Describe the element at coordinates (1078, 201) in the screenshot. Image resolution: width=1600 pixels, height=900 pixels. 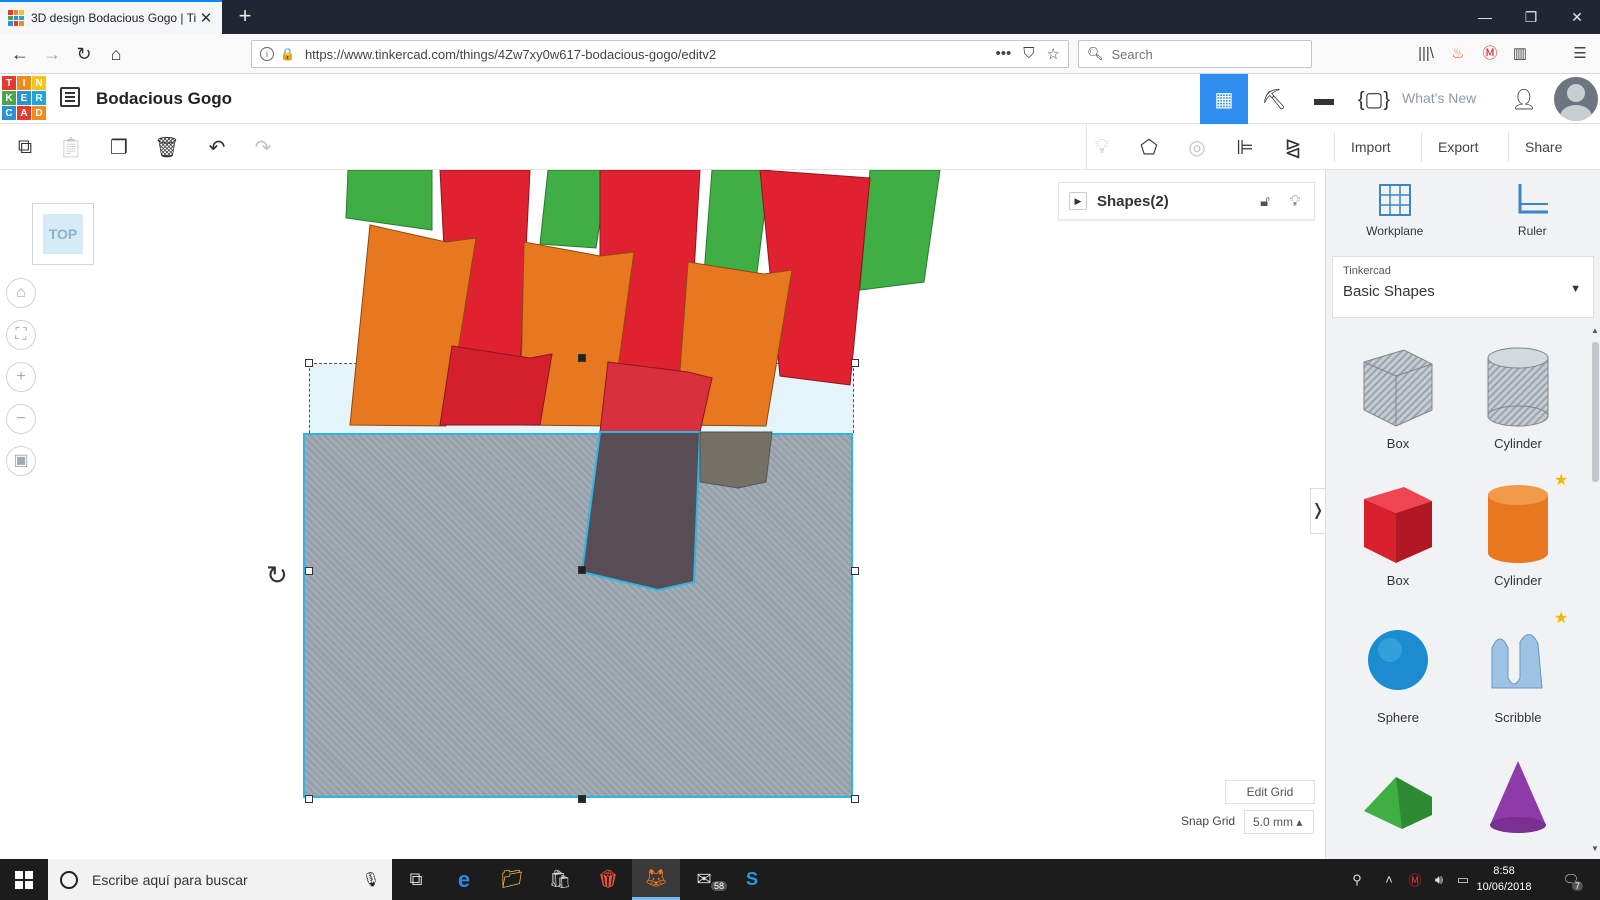
I see `expand-arrow-icon: ▶` at that location.